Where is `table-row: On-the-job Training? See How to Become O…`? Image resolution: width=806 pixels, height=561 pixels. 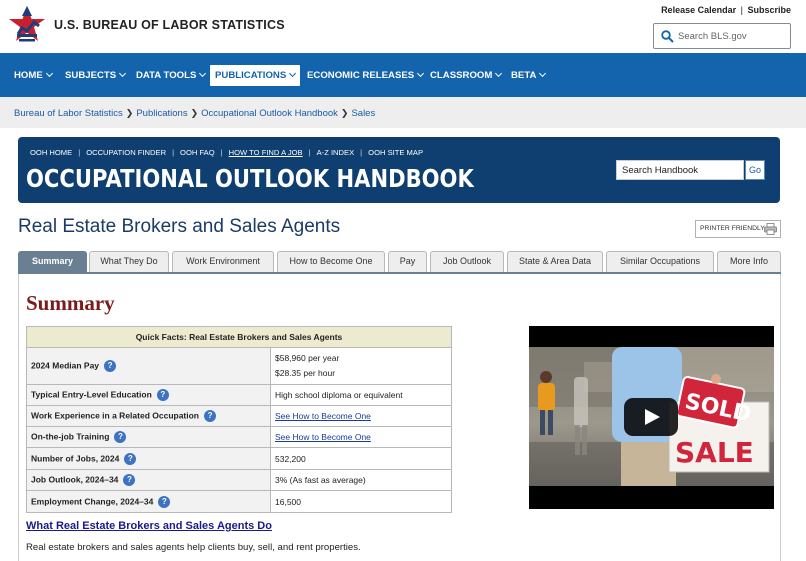 table-row: On-the-job Training? See How to Become O… is located at coordinates (239, 437).